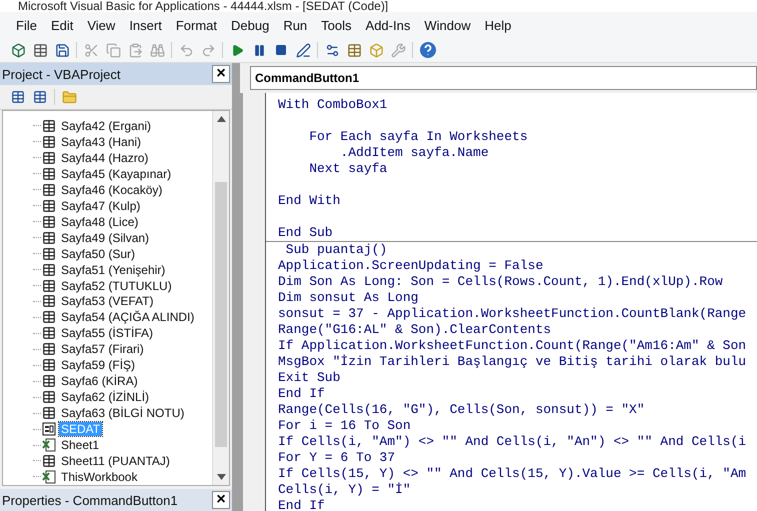  I want to click on scroll-down-icon, so click(221, 477).